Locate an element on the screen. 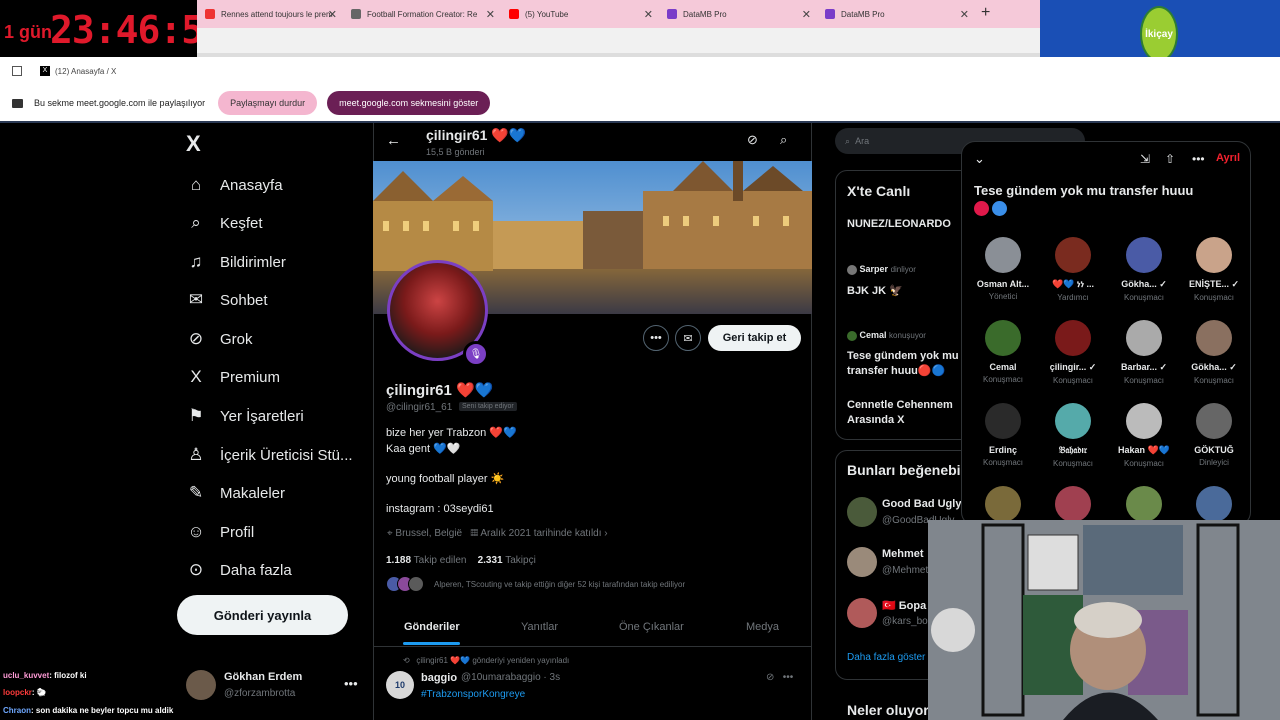 Image resolution: width=1280 pixels, height=720 pixels. follow-back-button: Geri takip et is located at coordinates (754, 338).